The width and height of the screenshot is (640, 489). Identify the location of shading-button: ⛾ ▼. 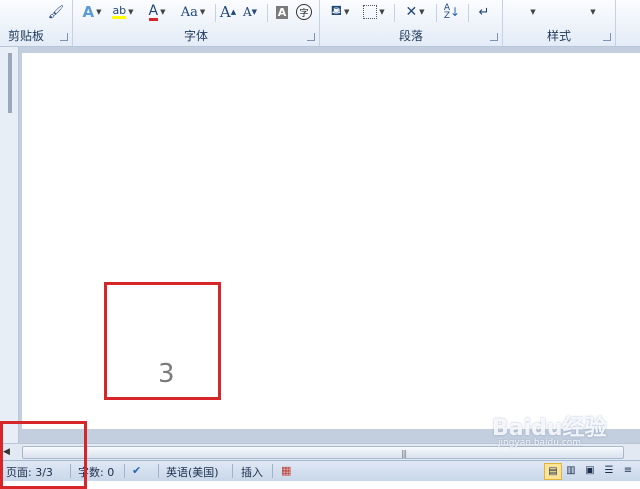
(340, 12).